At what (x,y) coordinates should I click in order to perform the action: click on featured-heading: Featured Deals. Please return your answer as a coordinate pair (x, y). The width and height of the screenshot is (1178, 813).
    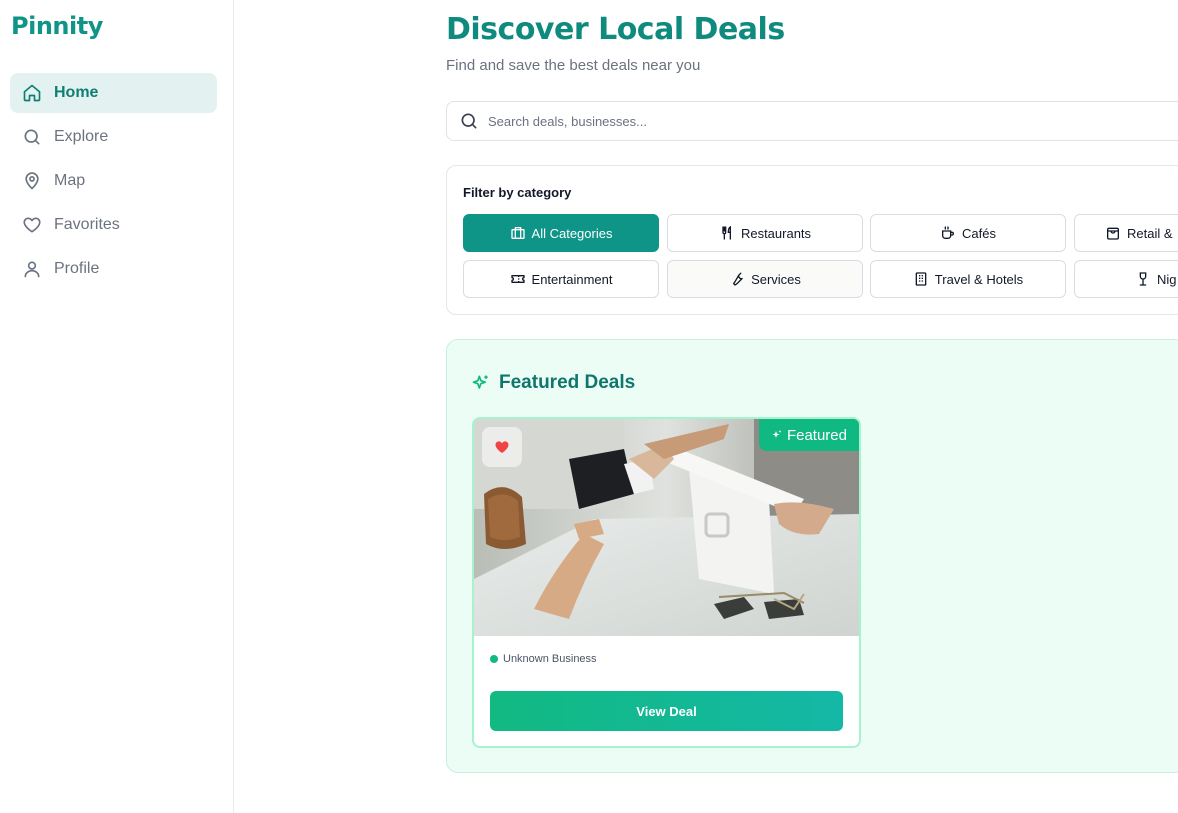
    Looking at the image, I should click on (553, 383).